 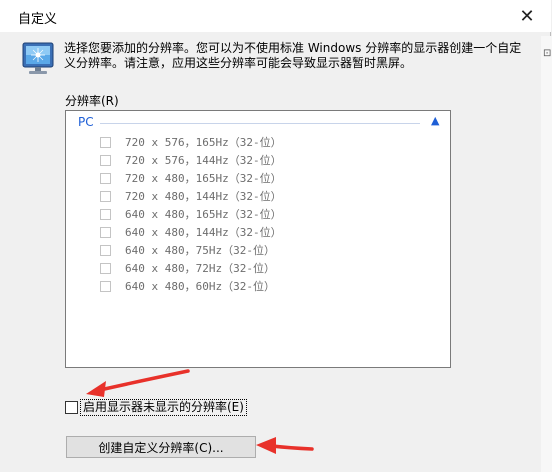 What do you see at coordinates (203, 142) in the screenshot?
I see `resolution-item-label: 720 x 576，165Hz（32-位）` at bounding box center [203, 142].